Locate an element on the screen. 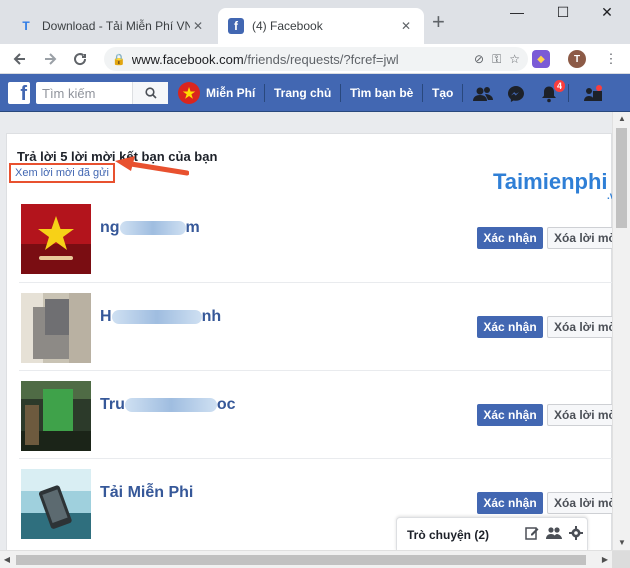 The width and height of the screenshot is (630, 568). gear-icon is located at coordinates (576, 534).